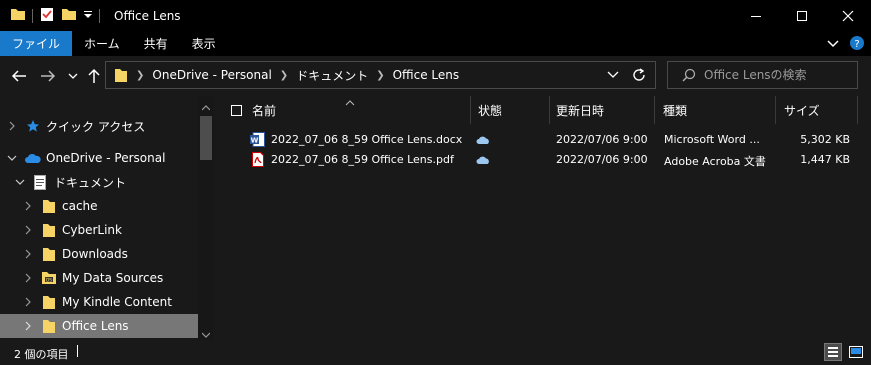 The image size is (871, 365). I want to click on details-view-icon, so click(833, 352).